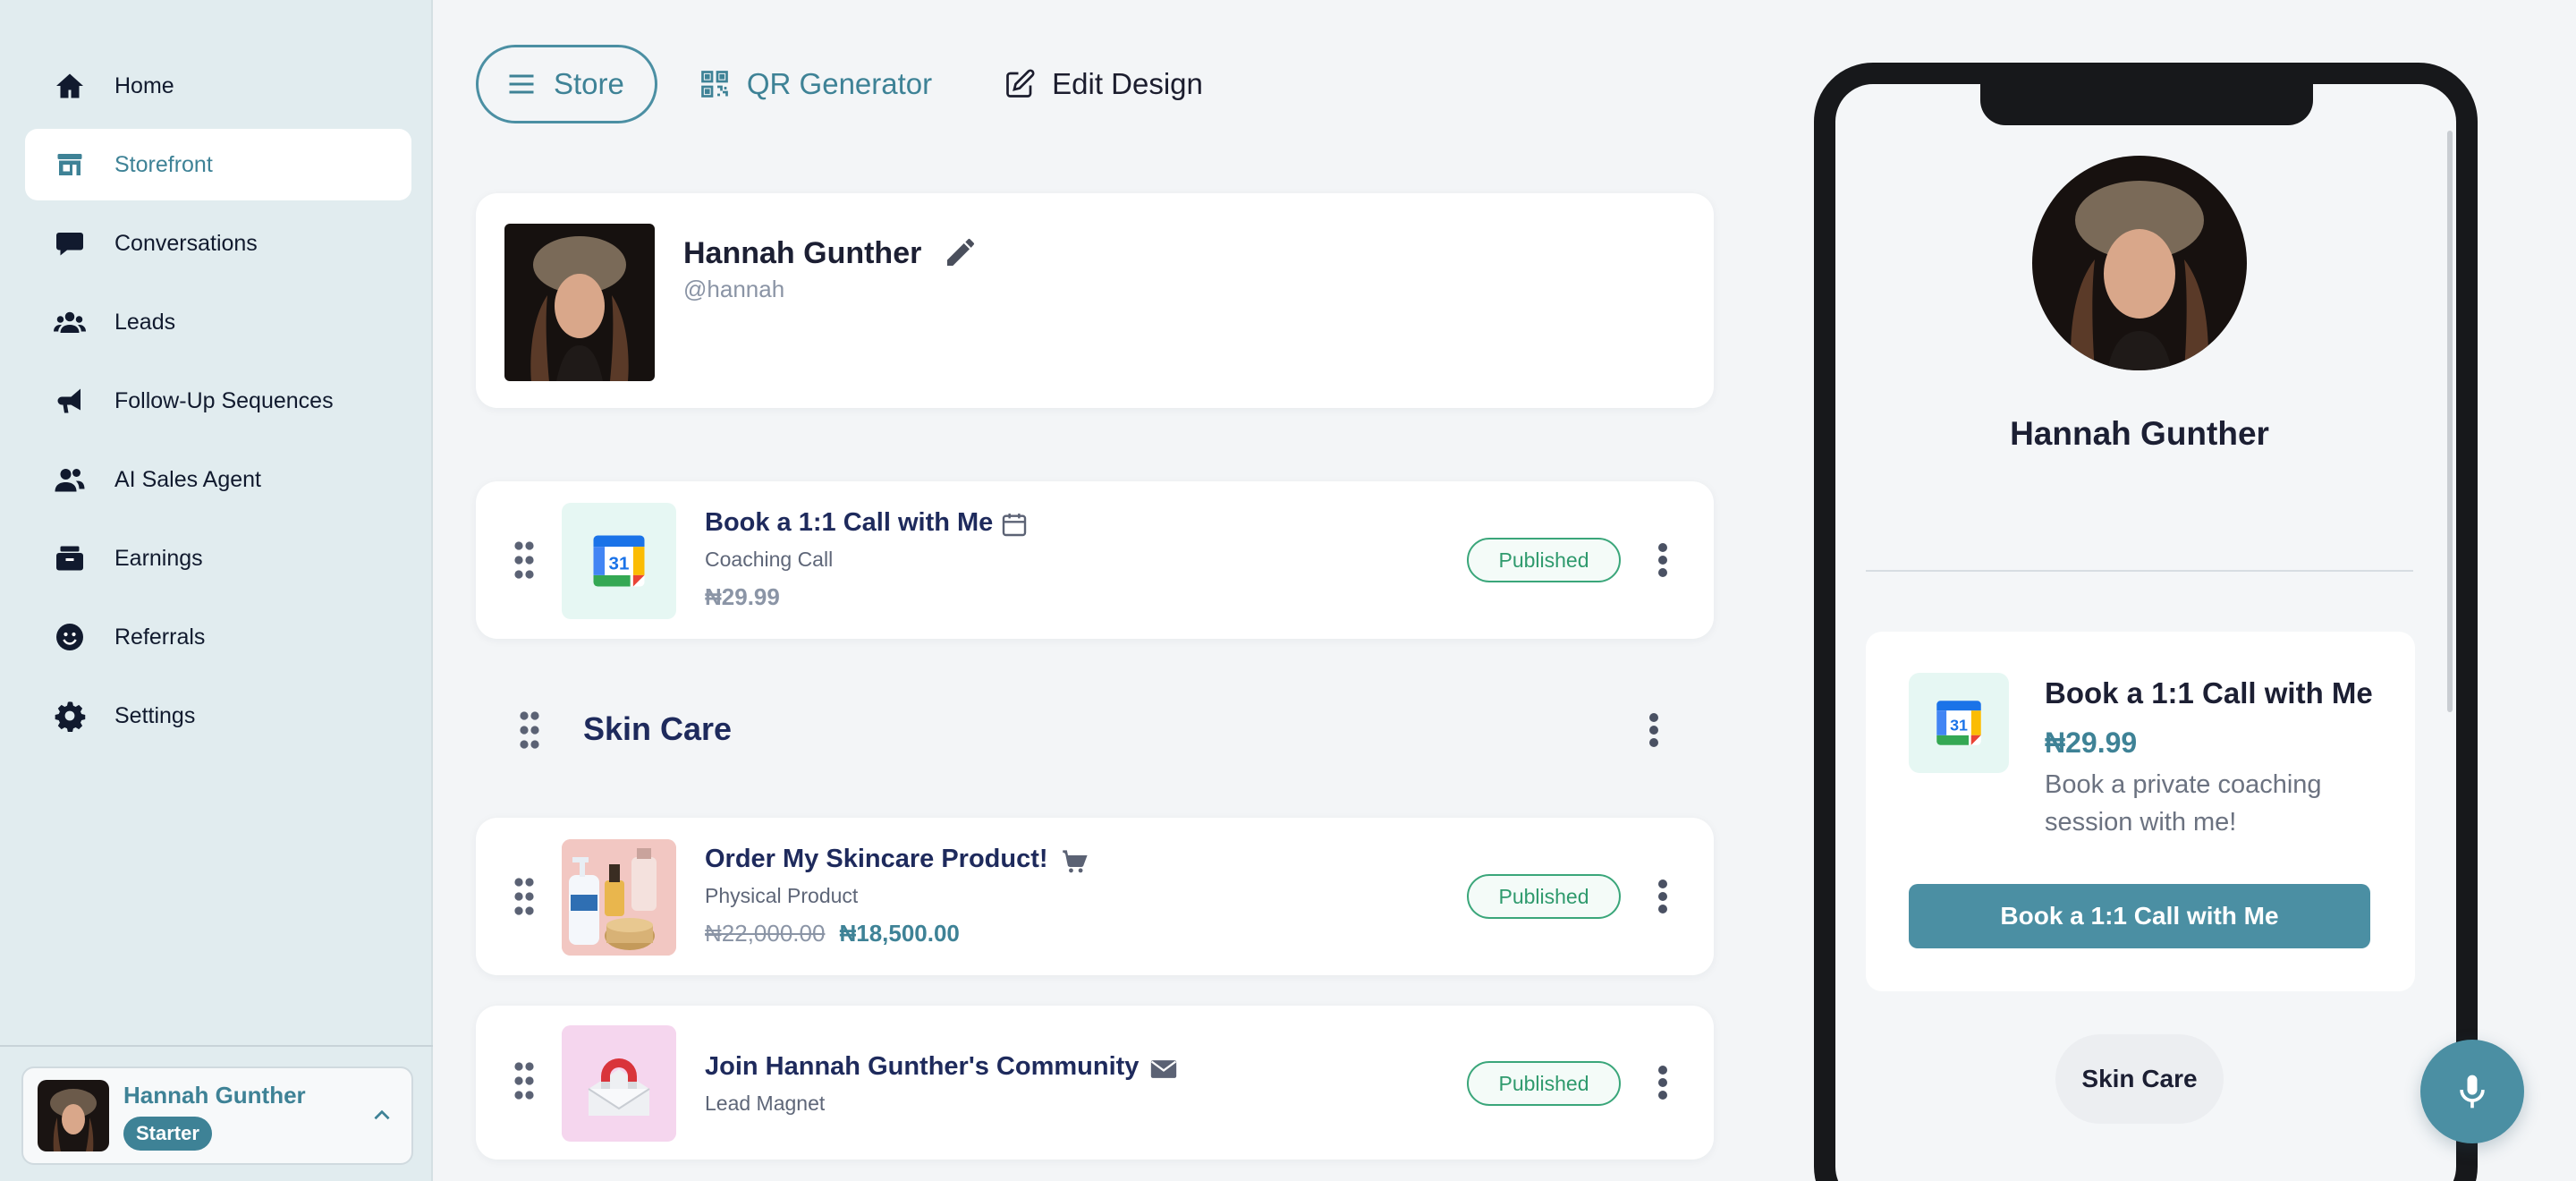 Image resolution: width=2576 pixels, height=1181 pixels. I want to click on preview-section-pill: Skin Care, so click(2139, 1079).